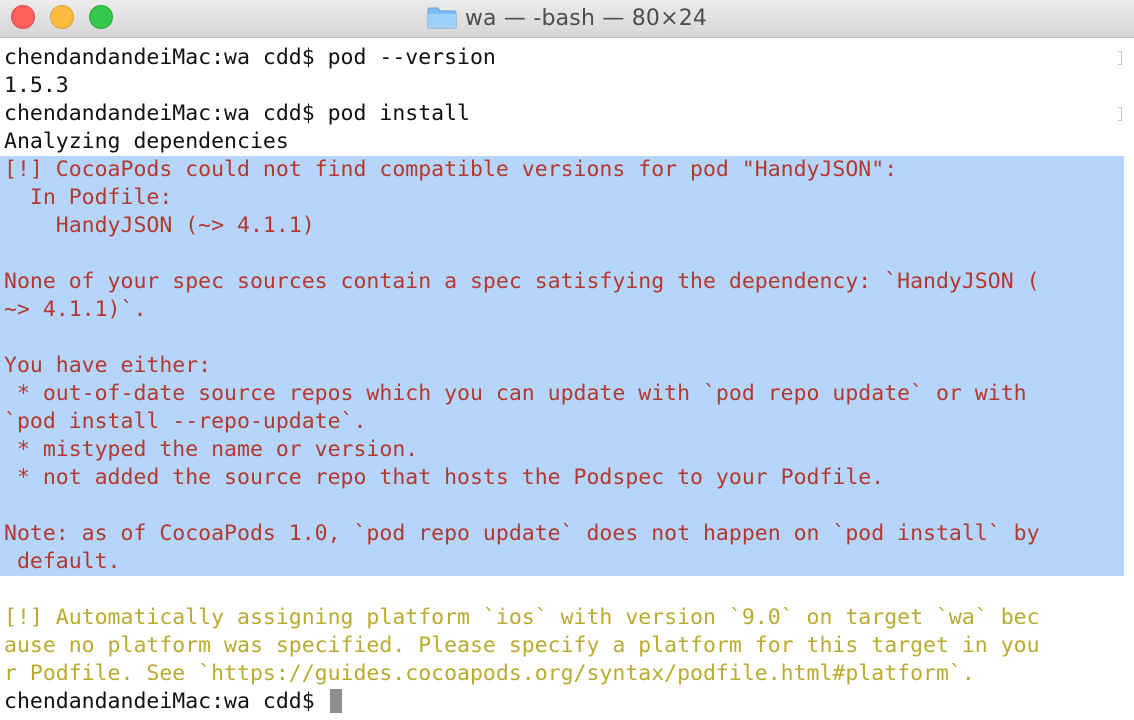 Image resolution: width=1134 pixels, height=720 pixels. I want to click on terminal-line: `pod install --repo-update`., so click(566, 422).